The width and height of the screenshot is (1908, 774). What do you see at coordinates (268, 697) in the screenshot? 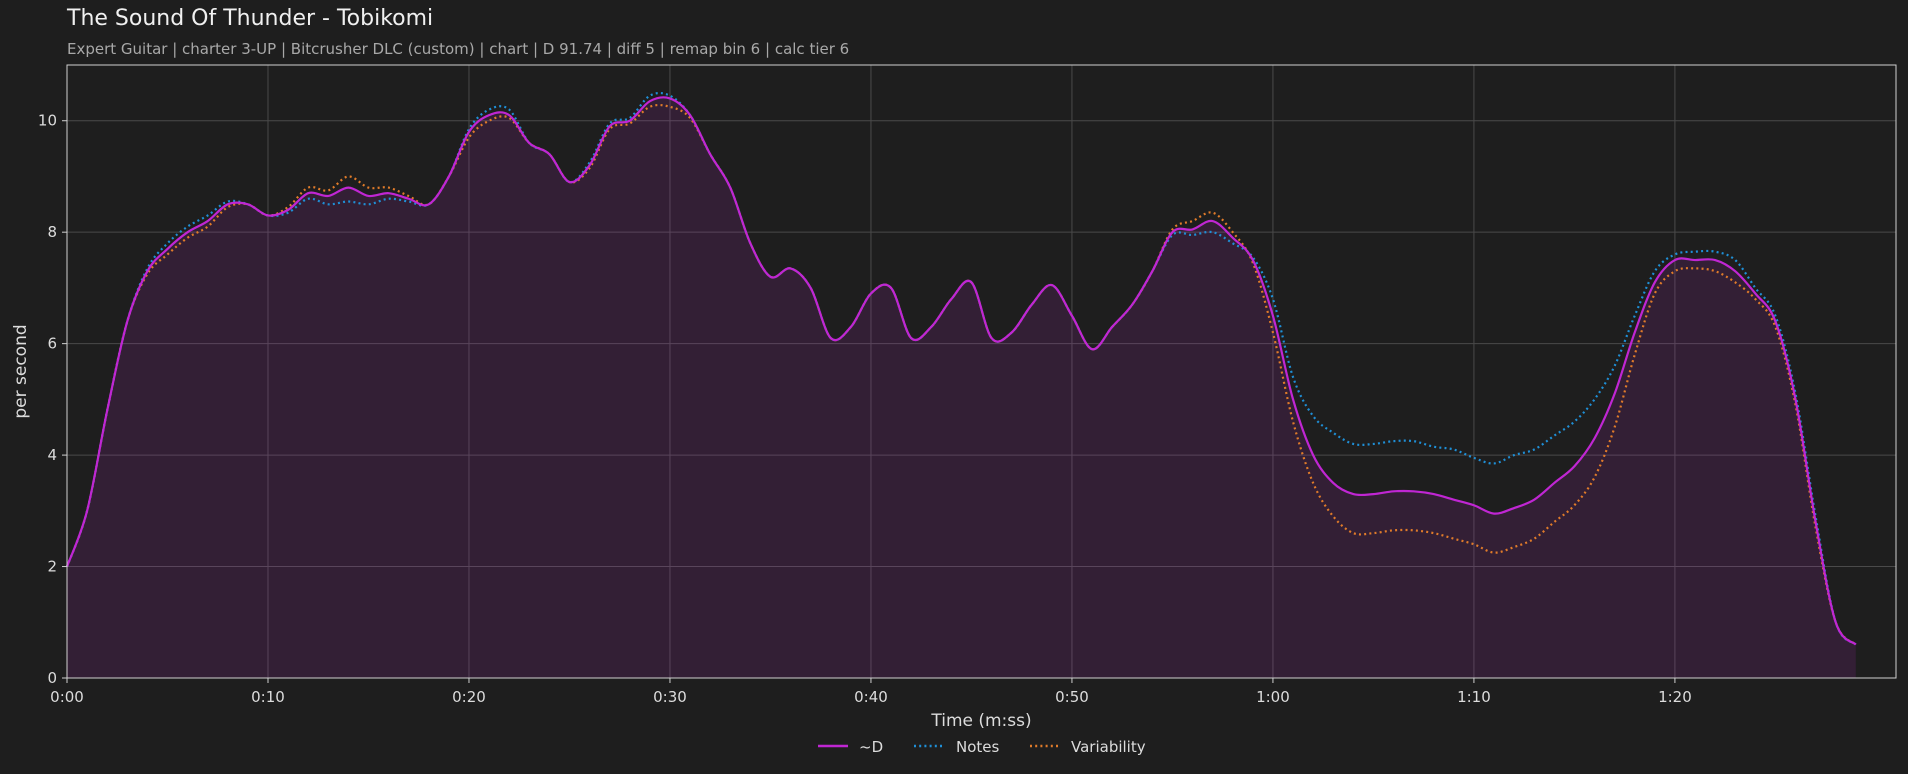
I see `x-tick-label: 0:10` at bounding box center [268, 697].